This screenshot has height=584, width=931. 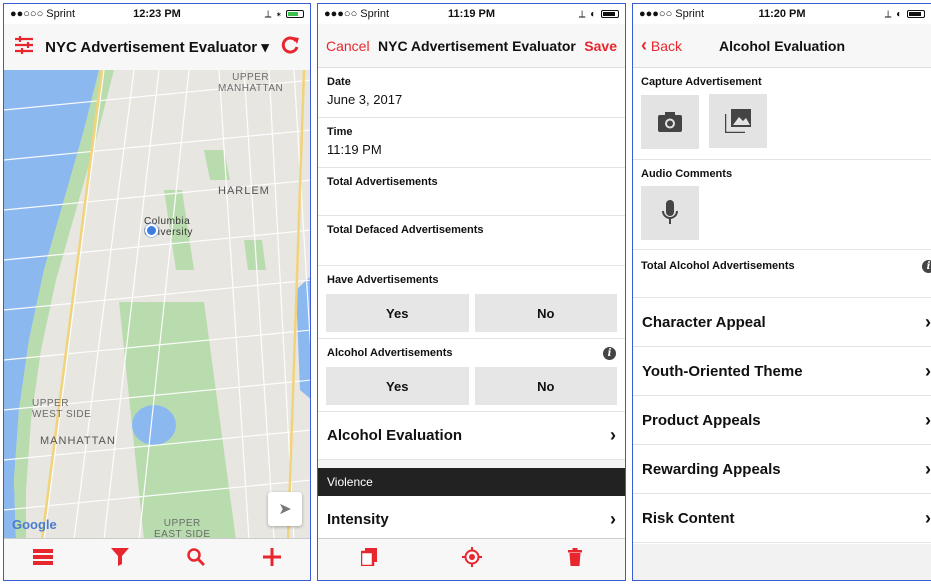 I want to click on alcohol-title: Alcohol Evaluation, so click(x=781, y=45).